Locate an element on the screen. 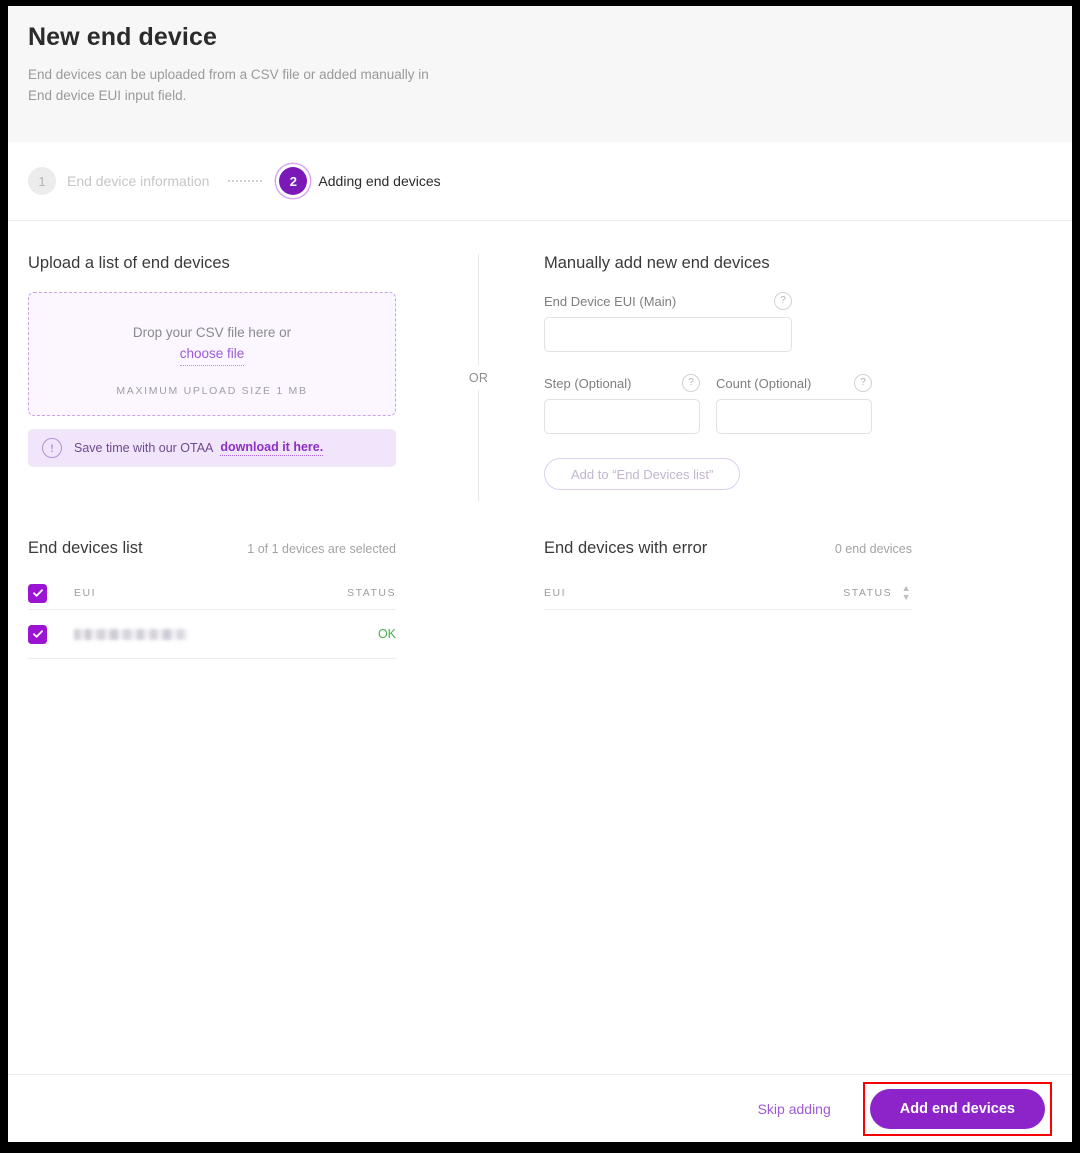 The width and height of the screenshot is (1080, 1153). or-divider-line-bottom is located at coordinates (478, 445).